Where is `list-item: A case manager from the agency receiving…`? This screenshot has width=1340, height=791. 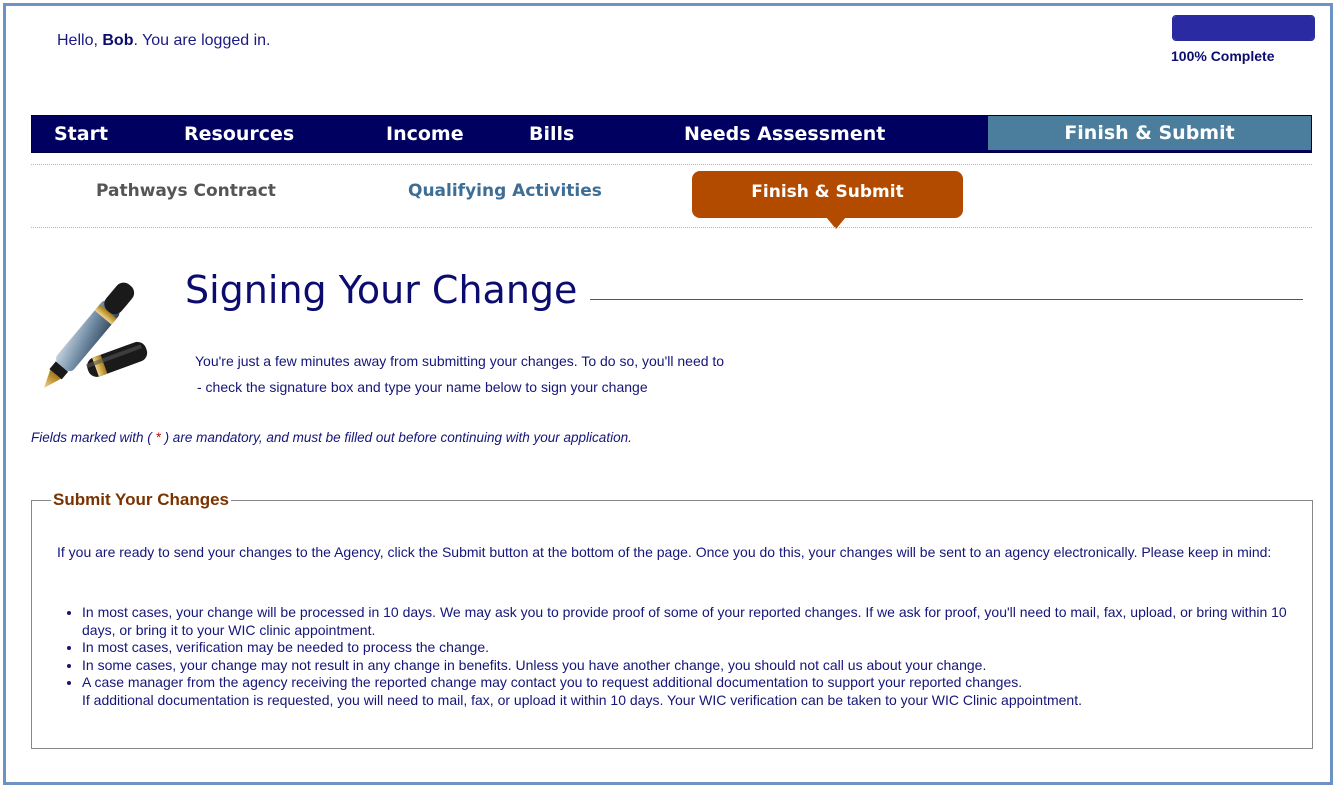
list-item: A case manager from the agency receiving… is located at coordinates (692, 691).